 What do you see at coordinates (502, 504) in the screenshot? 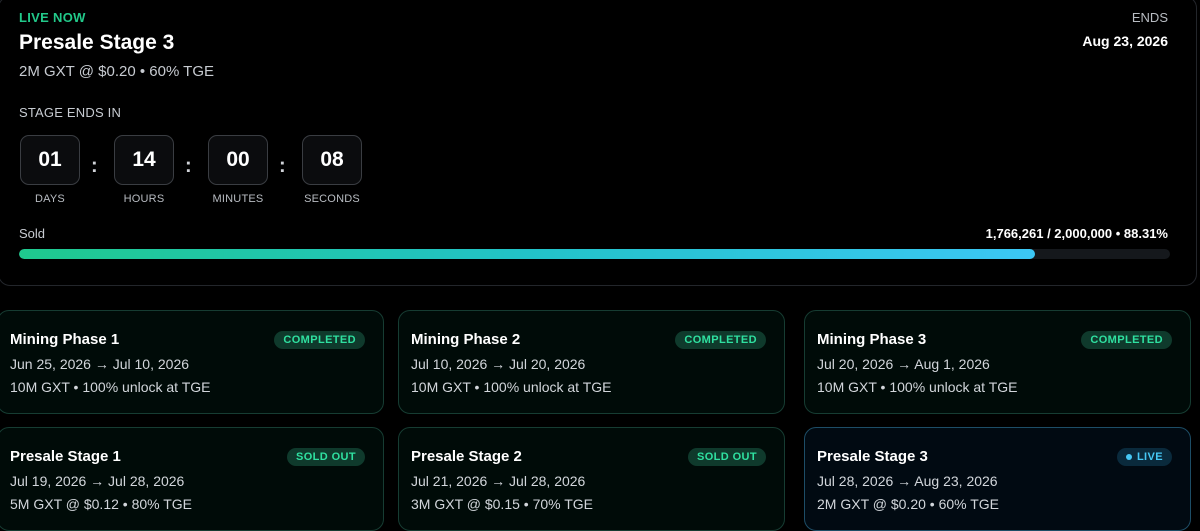
I see `stage-card-detail: 3M GXT @ $0.15 • 70% TGE` at bounding box center [502, 504].